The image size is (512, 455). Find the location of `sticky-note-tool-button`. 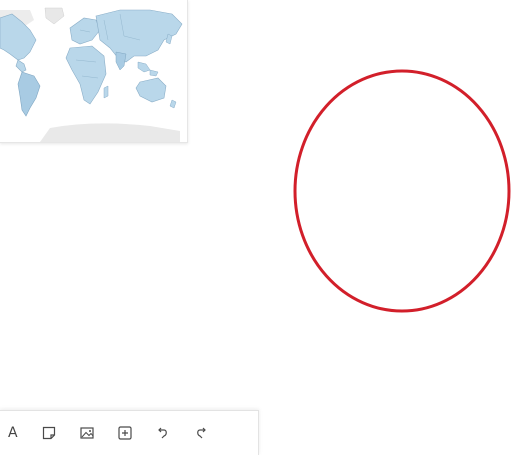

sticky-note-tool-button is located at coordinates (49, 433).